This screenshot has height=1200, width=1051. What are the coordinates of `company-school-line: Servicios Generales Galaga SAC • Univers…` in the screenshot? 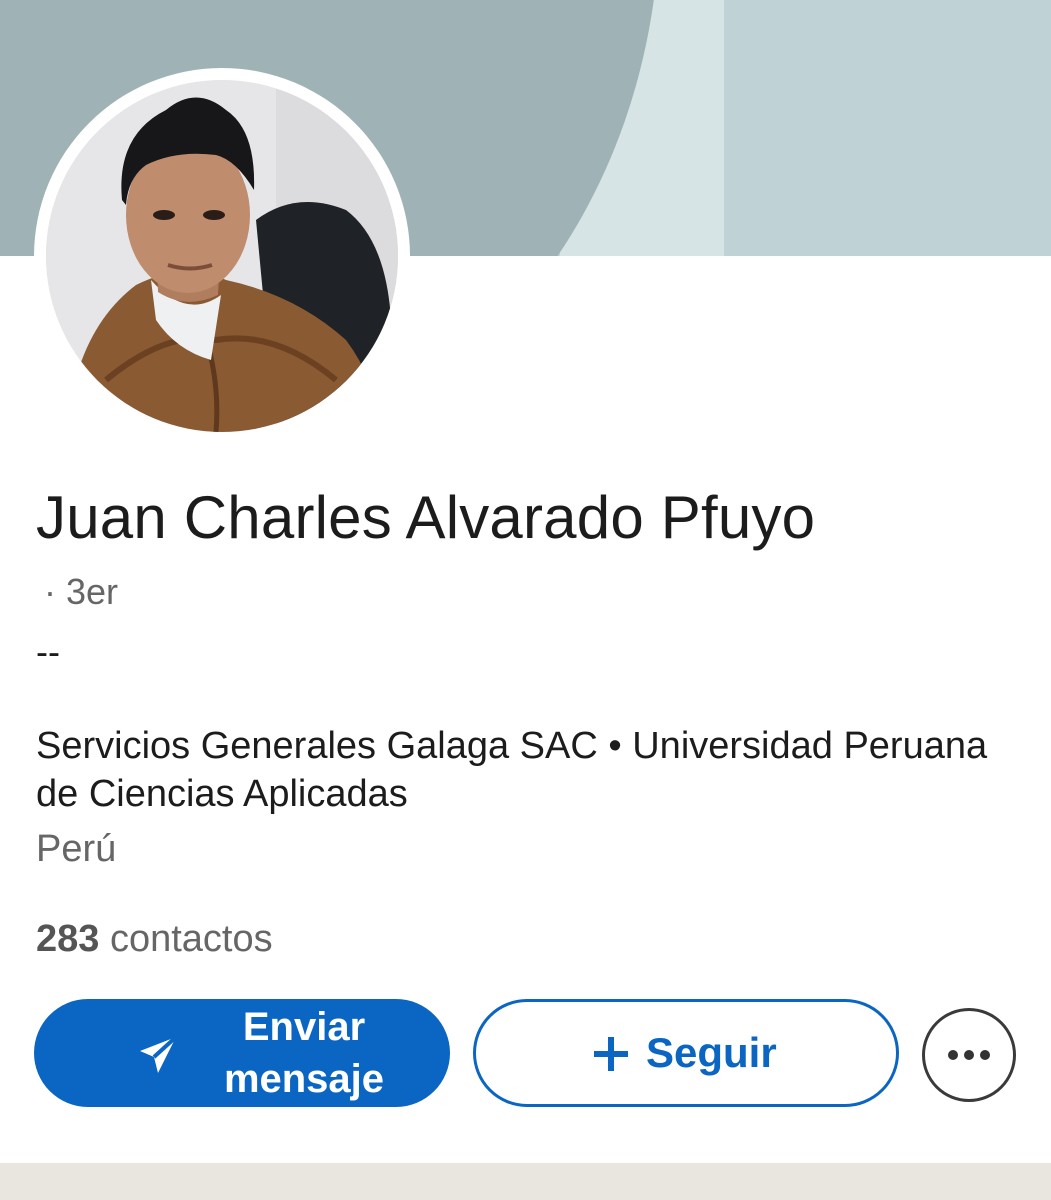 It's located at (516, 770).